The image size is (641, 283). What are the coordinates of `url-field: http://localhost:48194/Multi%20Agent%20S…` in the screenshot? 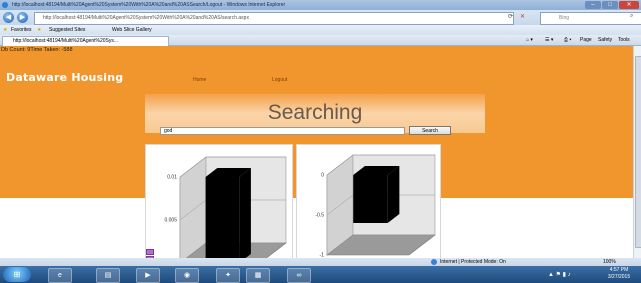 It's located at (274, 18).